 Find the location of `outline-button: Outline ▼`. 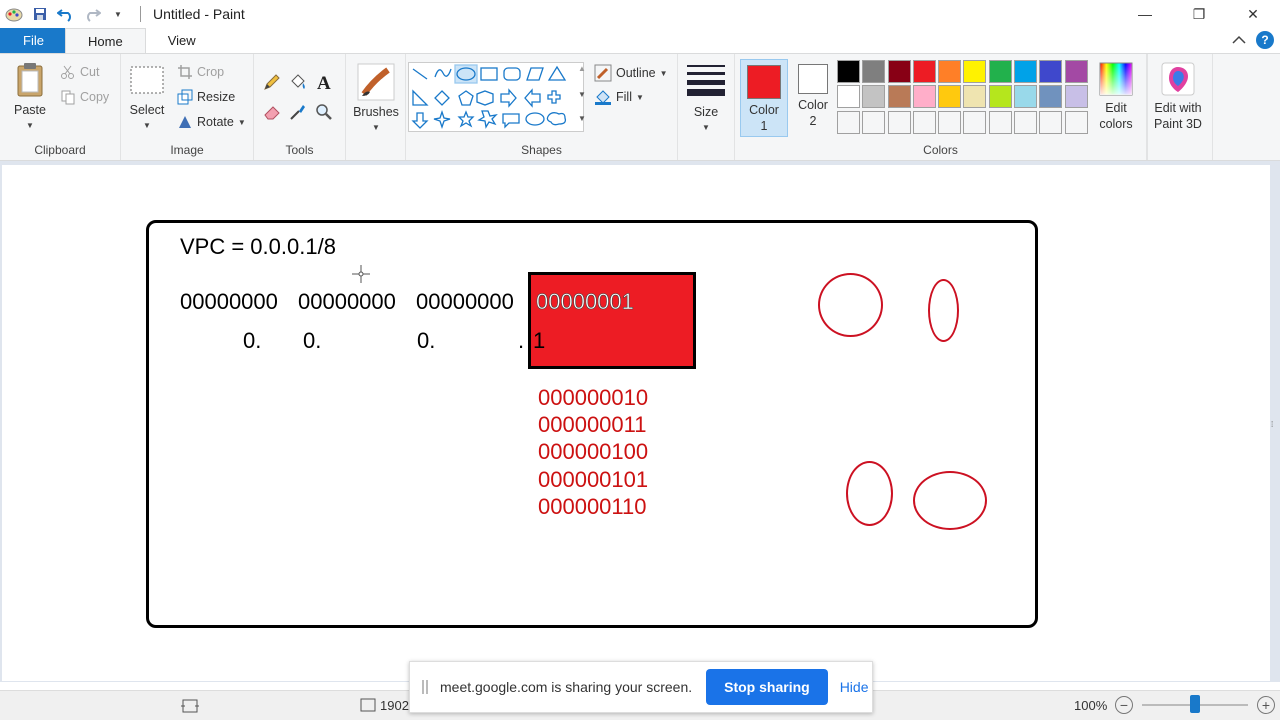

outline-button: Outline ▼ is located at coordinates (631, 73).